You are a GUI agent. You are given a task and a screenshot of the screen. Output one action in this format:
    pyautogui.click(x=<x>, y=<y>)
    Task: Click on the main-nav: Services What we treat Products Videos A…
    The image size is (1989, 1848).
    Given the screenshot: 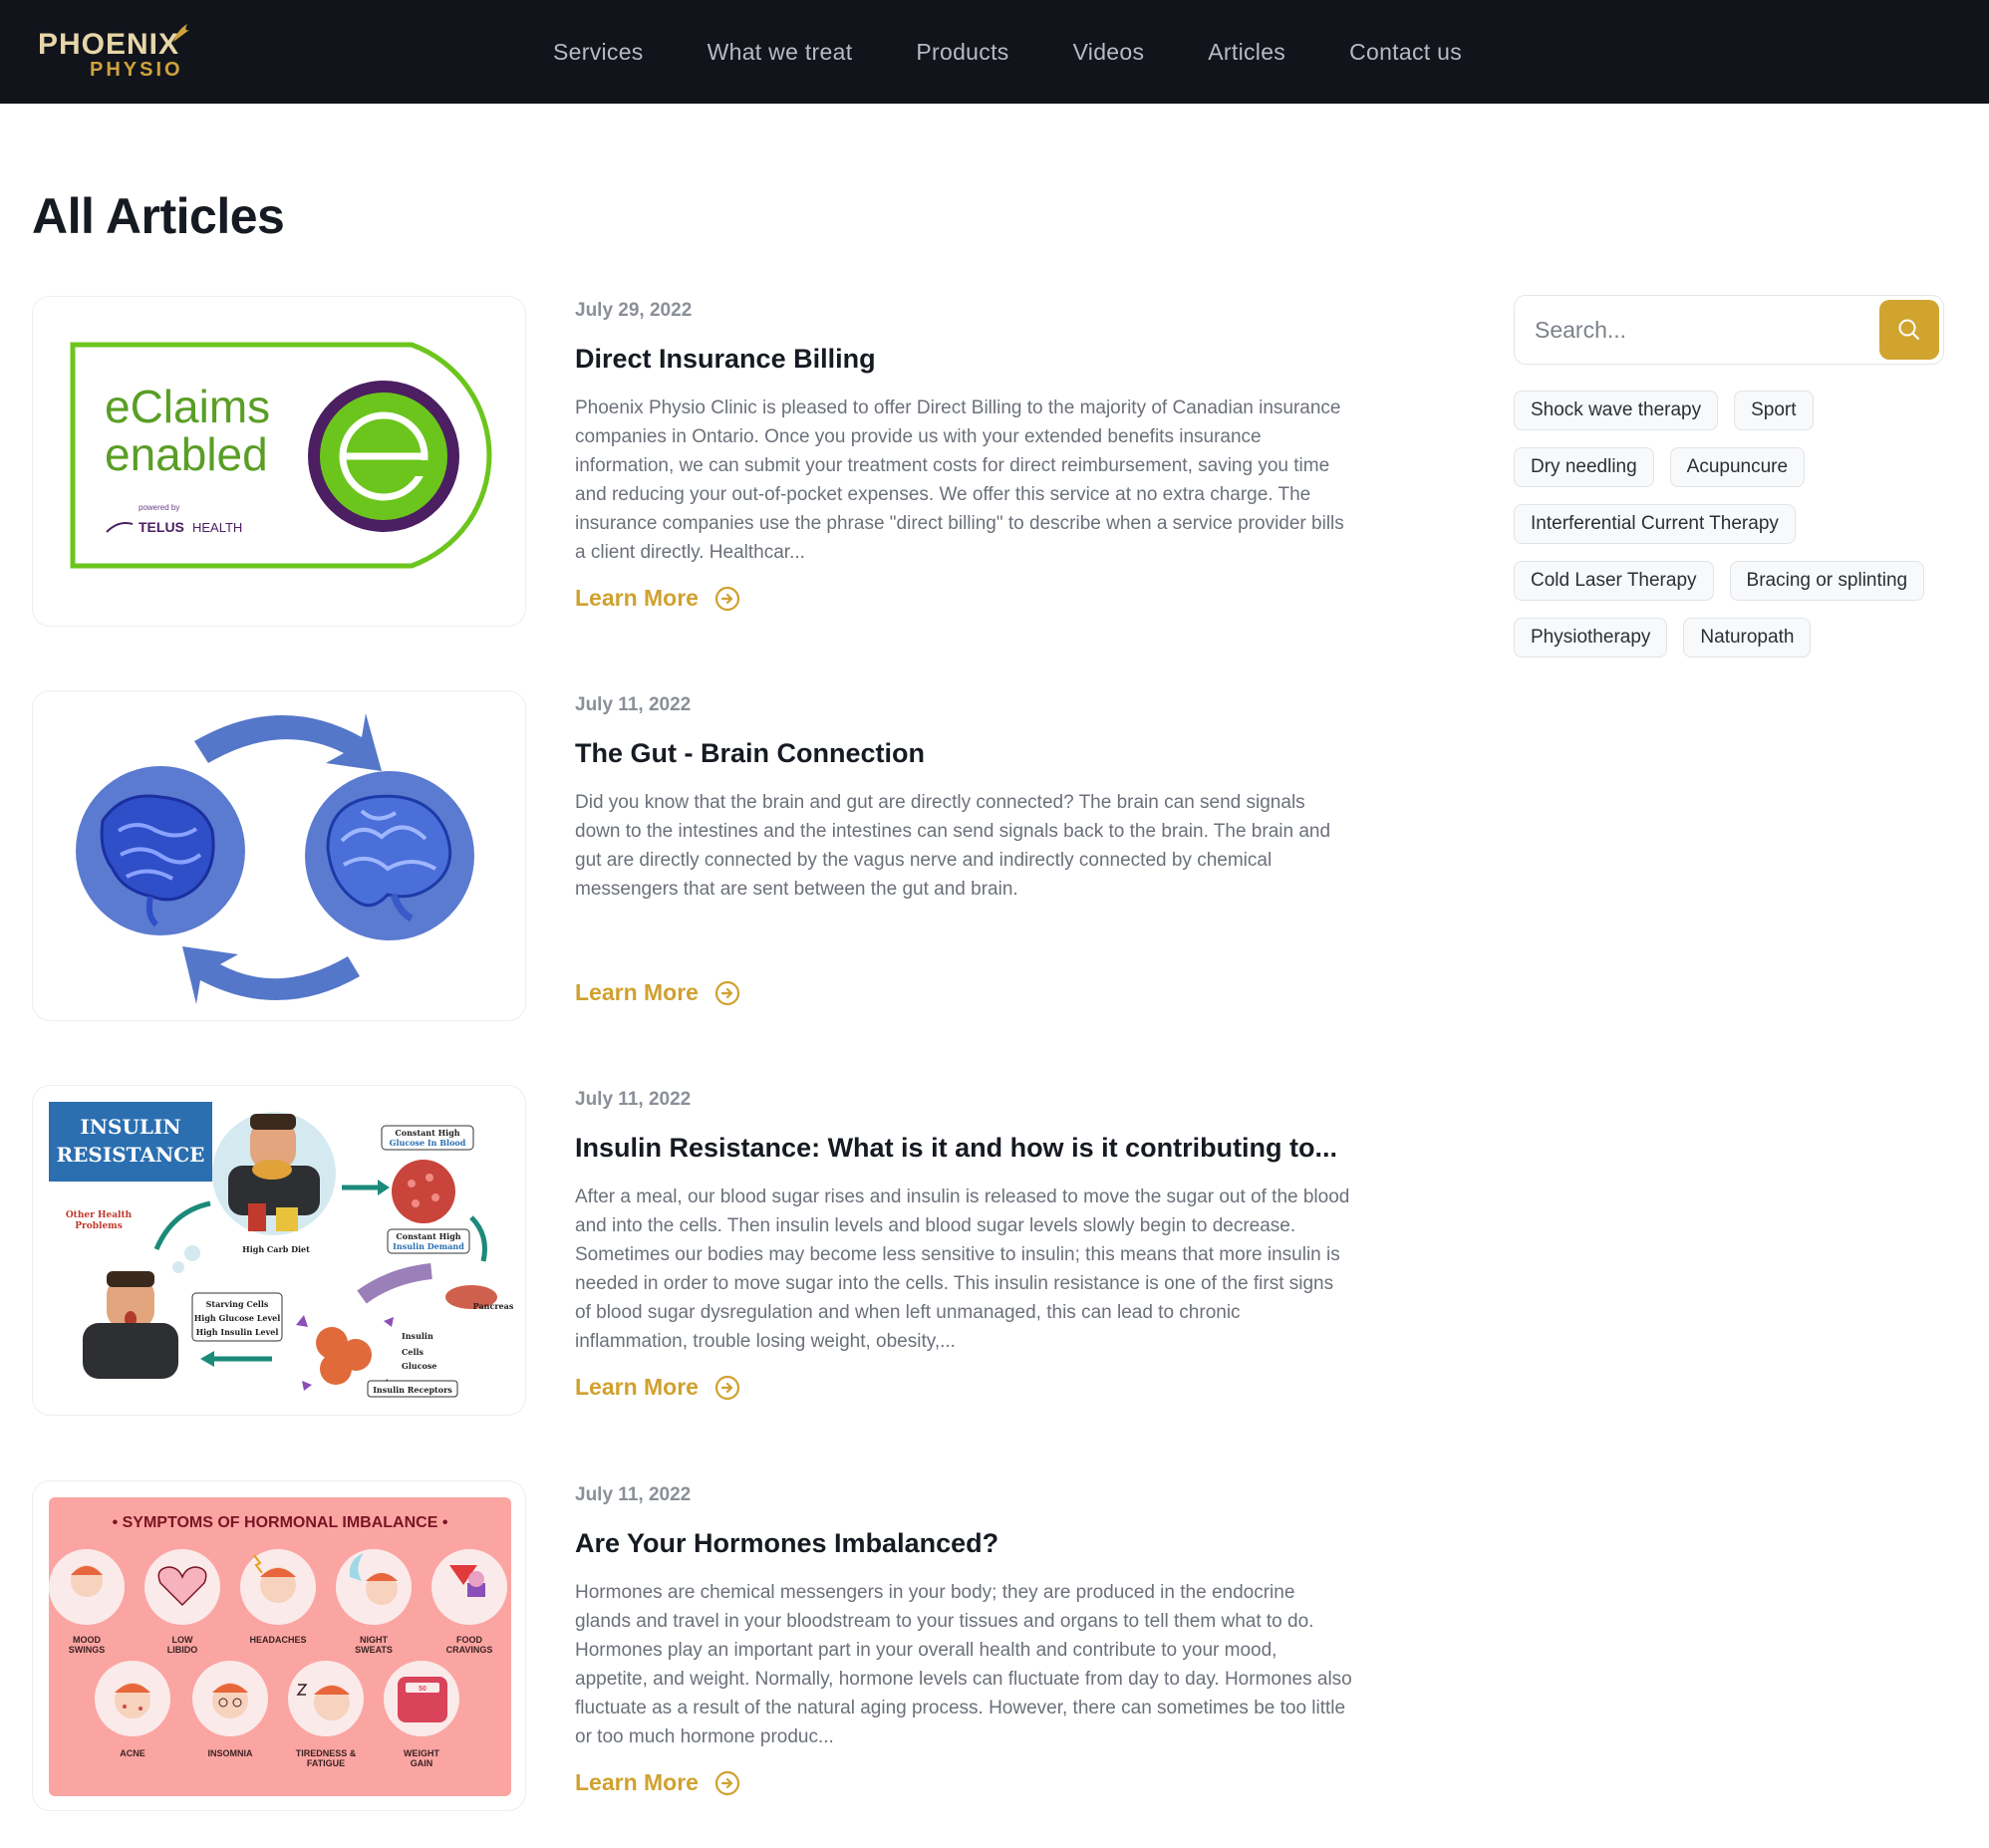 What is the action you would take?
    pyautogui.click(x=1007, y=52)
    